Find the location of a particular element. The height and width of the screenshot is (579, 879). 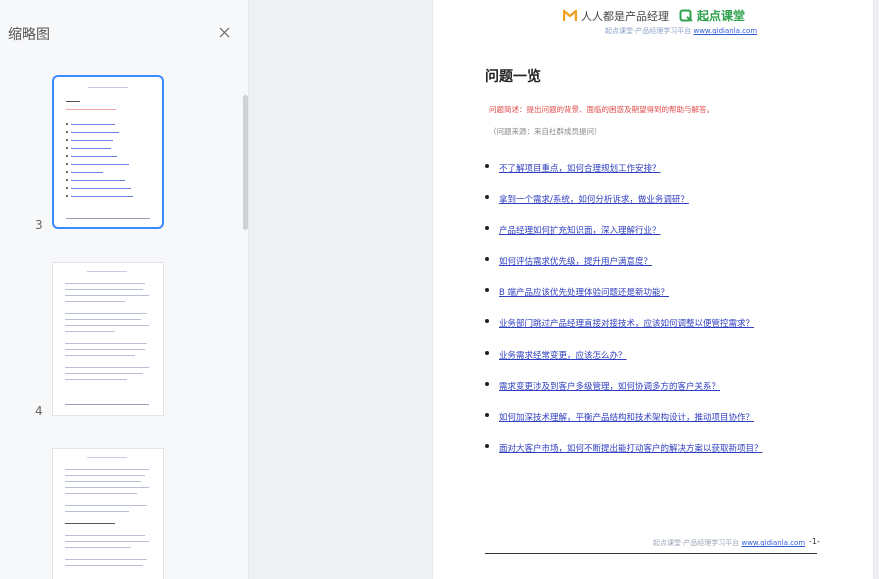

list-item: 需求变更涉及到客户多级管理，如何协调多方的客户关系？ is located at coordinates (624, 395).